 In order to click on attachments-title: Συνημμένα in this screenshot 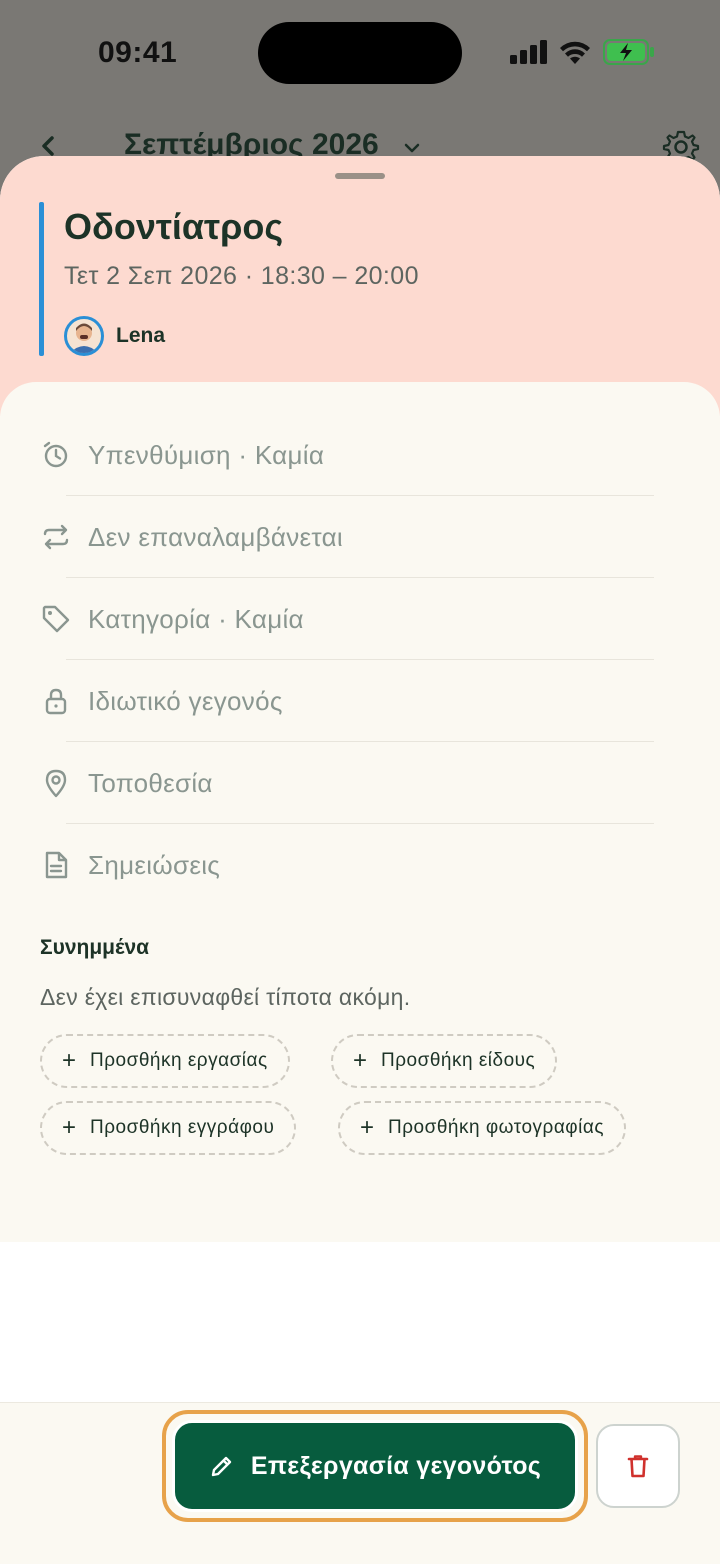, I will do `click(95, 947)`.